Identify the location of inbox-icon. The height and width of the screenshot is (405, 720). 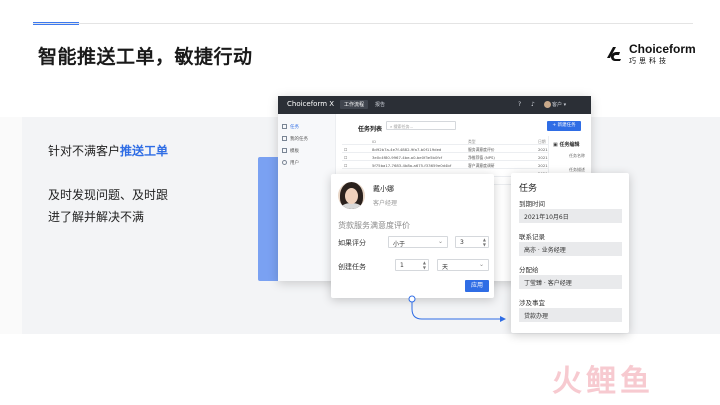
(284, 138).